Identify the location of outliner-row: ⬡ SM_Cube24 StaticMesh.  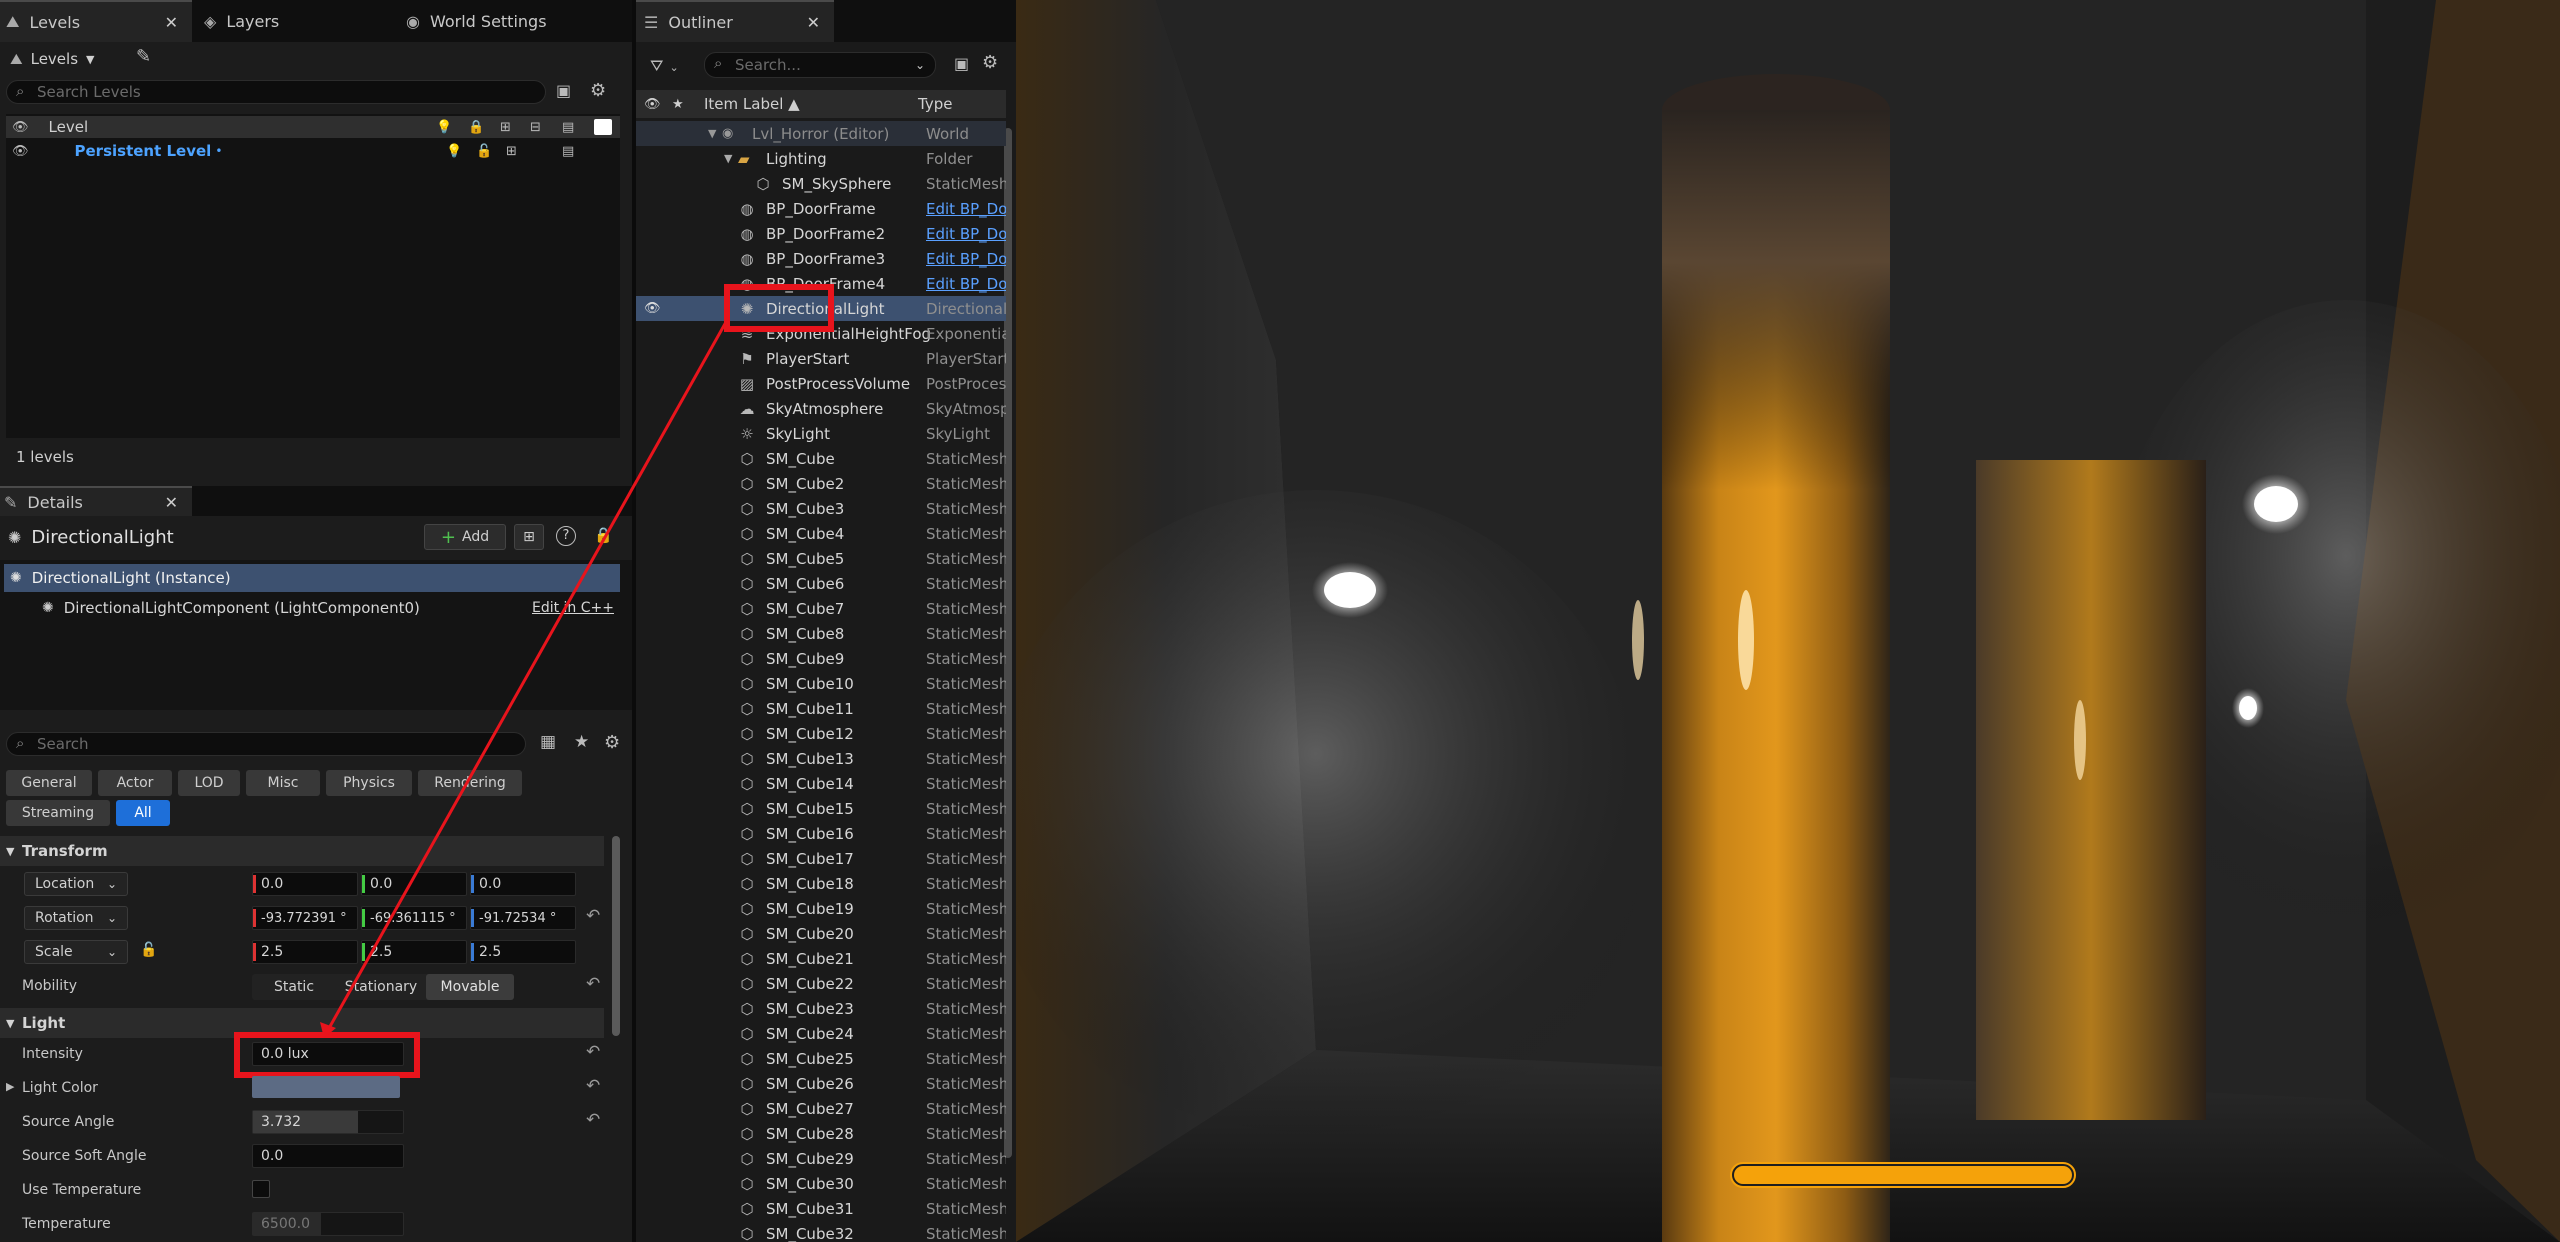
(821, 1033).